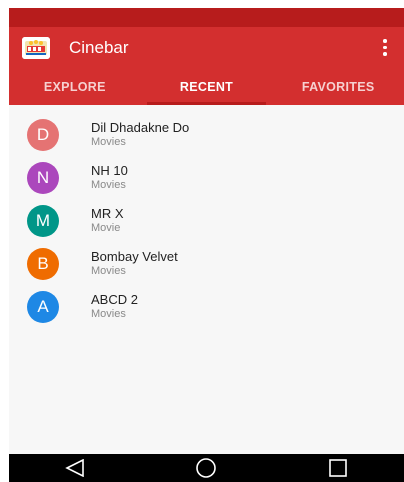  I want to click on tab-favorites-label: FAVORITES, so click(338, 86).